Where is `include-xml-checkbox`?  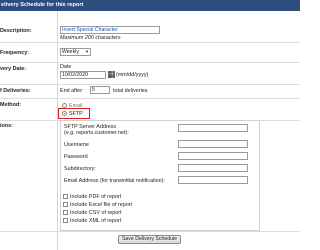
include-xml-checkbox is located at coordinates (65, 220).